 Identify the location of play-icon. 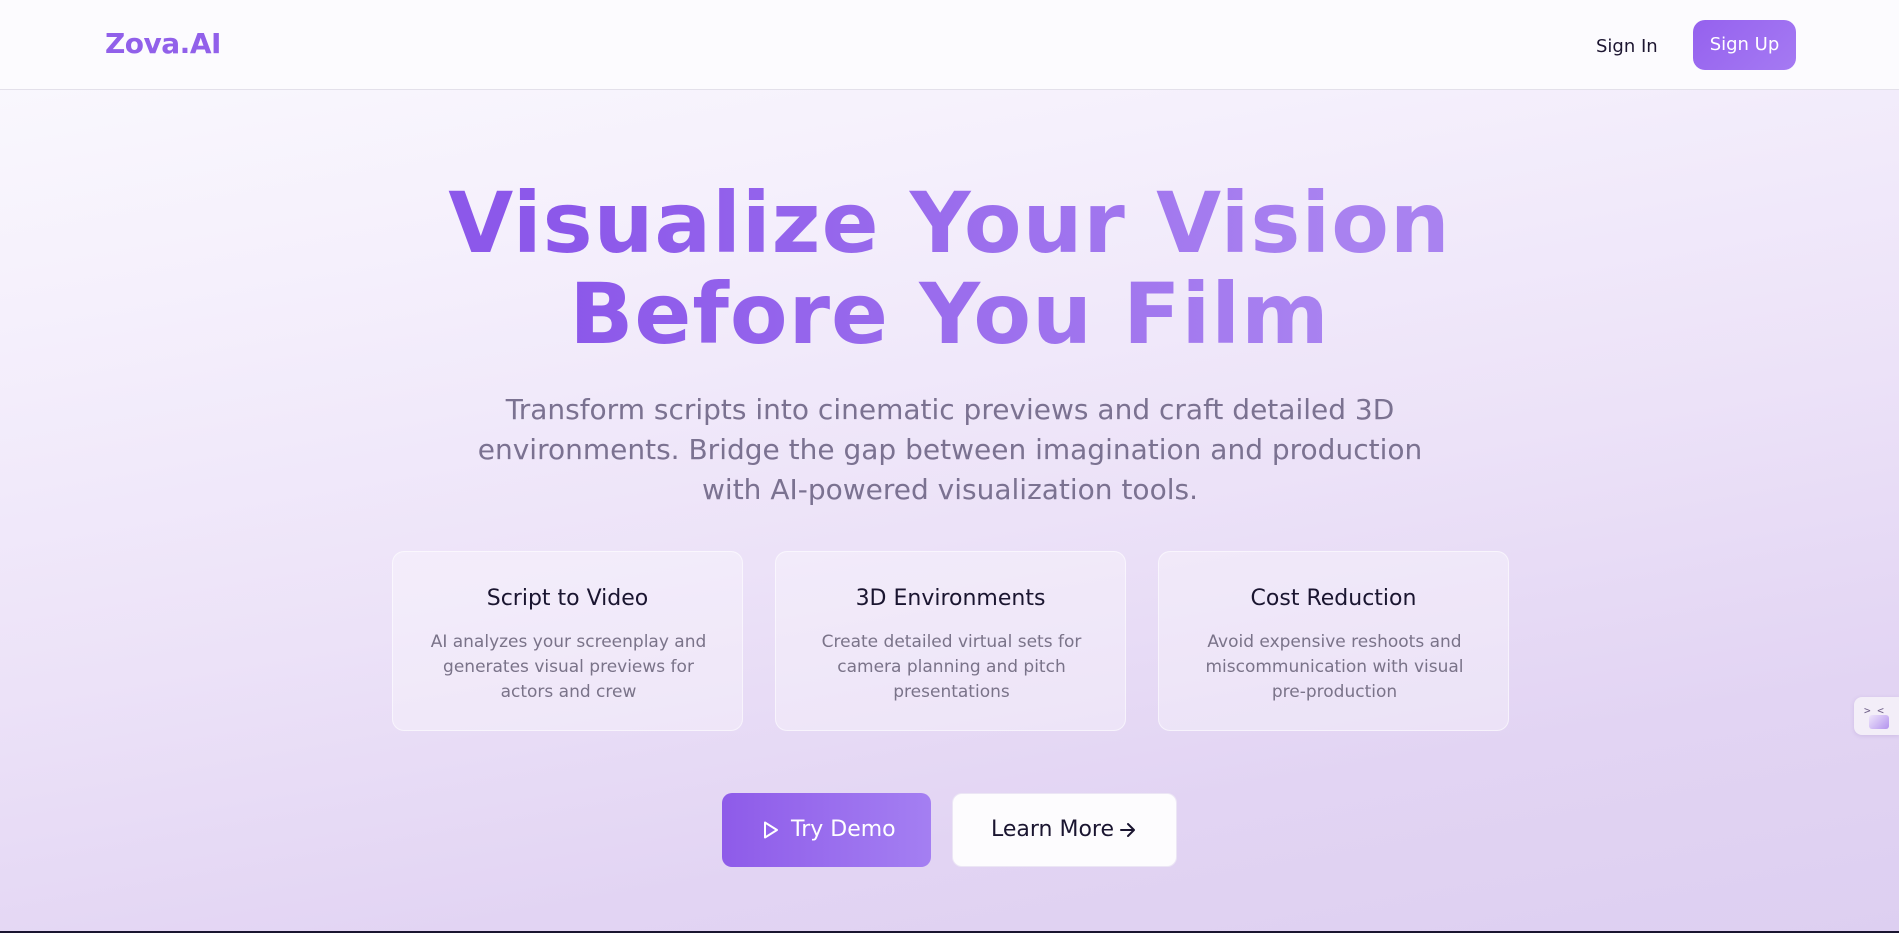
(771, 830).